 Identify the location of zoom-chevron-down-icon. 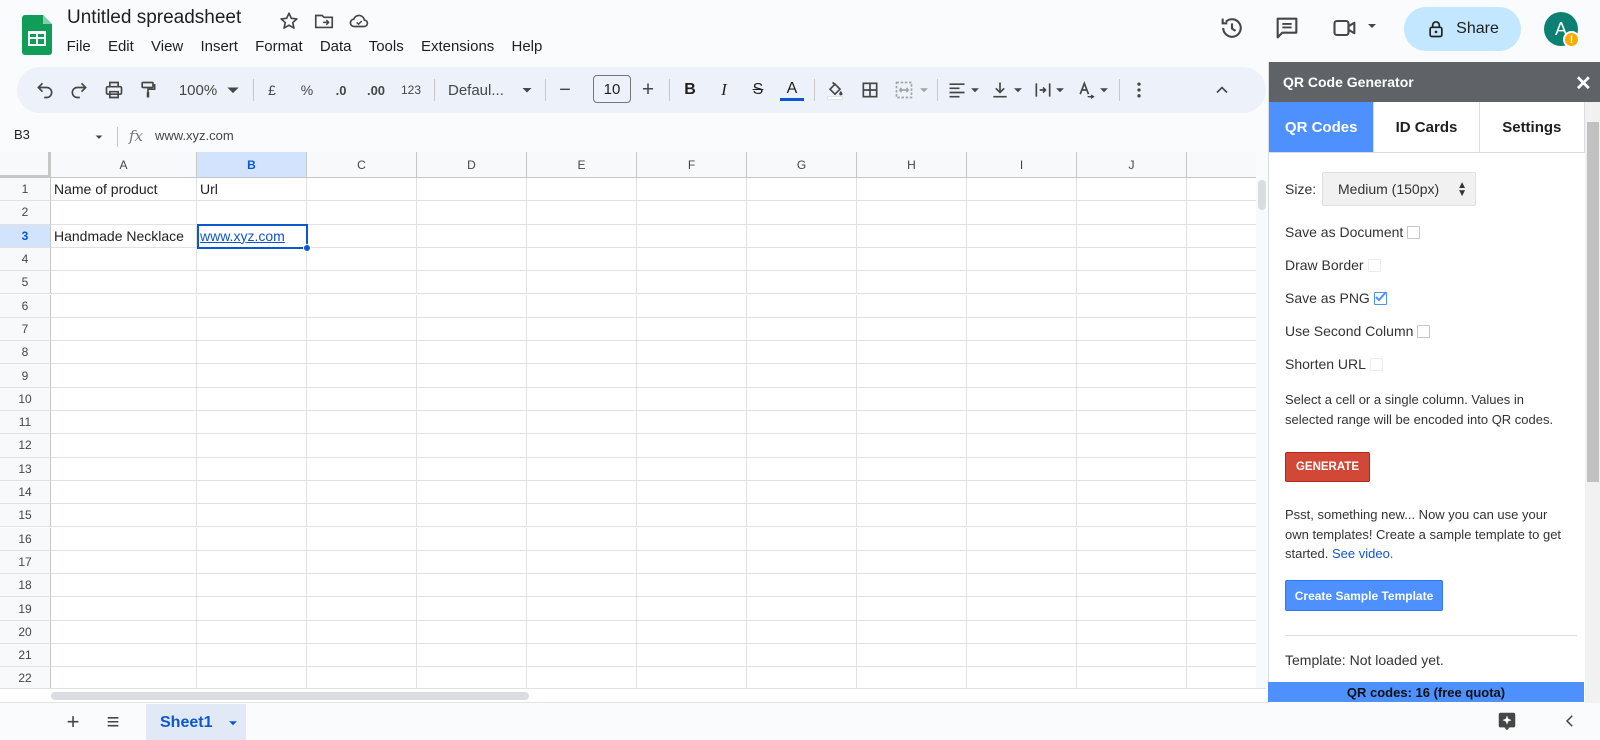
(233, 90).